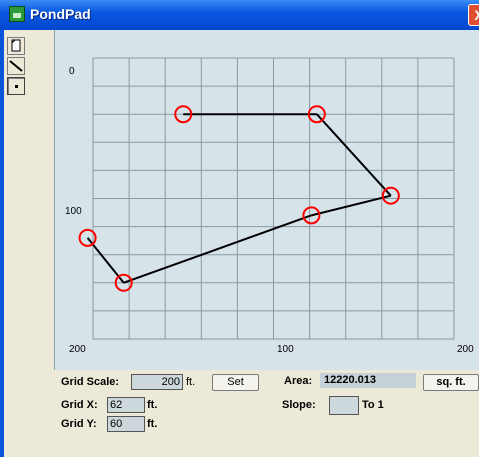  I want to click on rectangle-icon, so click(16, 45).